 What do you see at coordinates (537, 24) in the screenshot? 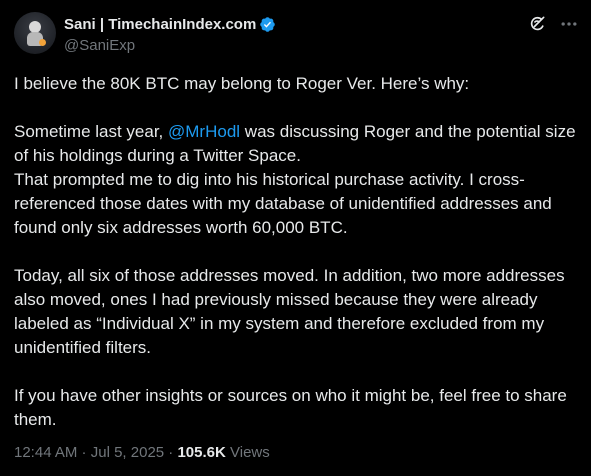
I see `grok-icon` at bounding box center [537, 24].